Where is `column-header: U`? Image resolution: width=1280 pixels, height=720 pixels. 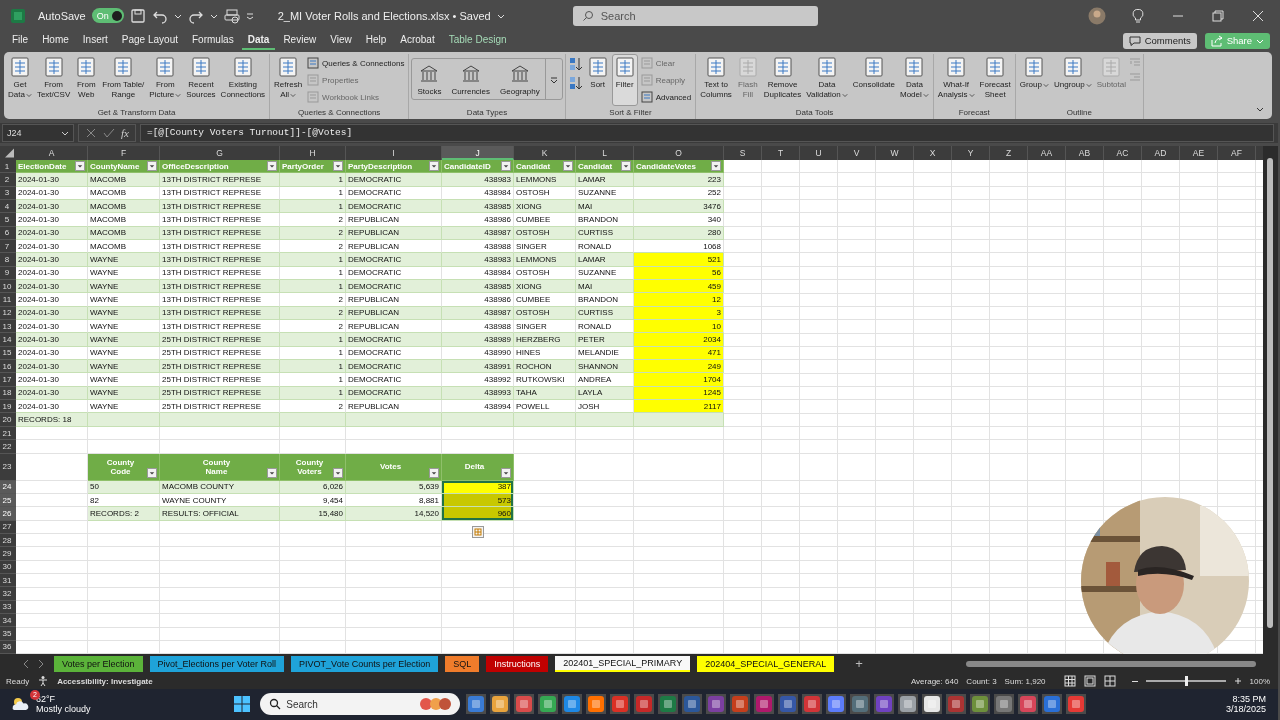
column-header: U is located at coordinates (819, 152).